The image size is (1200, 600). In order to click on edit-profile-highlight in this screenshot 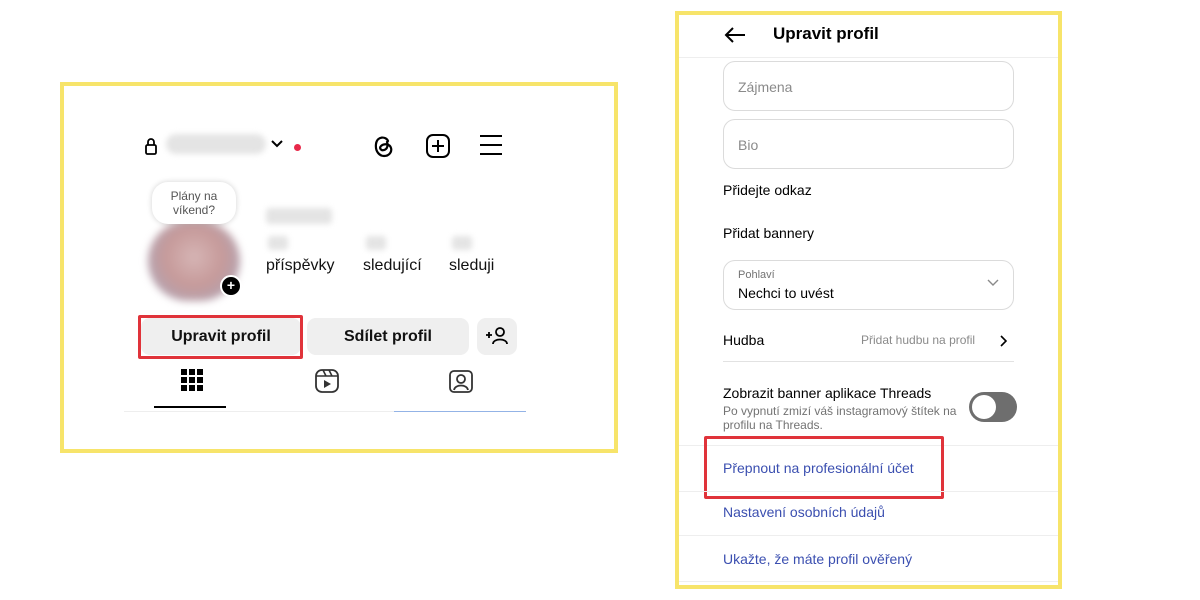, I will do `click(220, 337)`.